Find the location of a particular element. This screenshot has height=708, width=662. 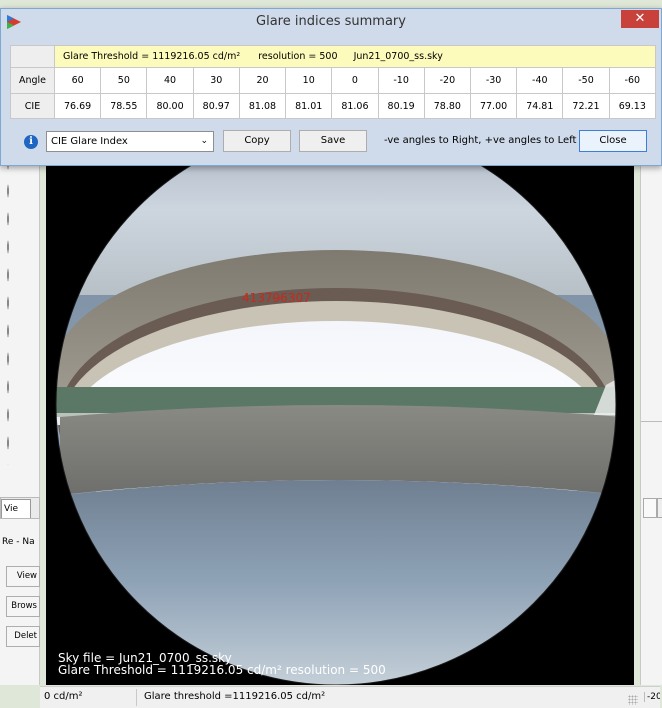

info-icon: i is located at coordinates (31, 142).